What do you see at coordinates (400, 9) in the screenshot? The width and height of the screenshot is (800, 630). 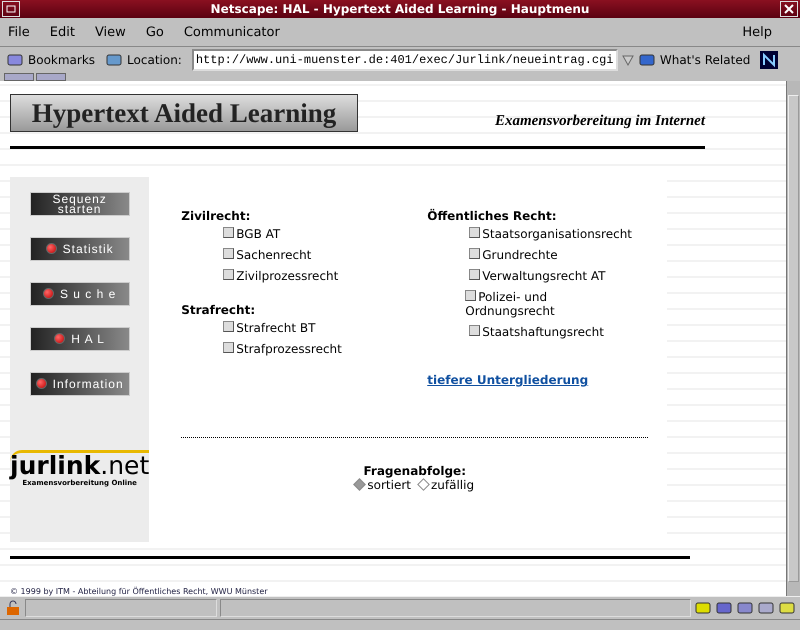 I see `window-title: Netscape: HAL - Hypertext Aided Learning - Hauptmenu` at bounding box center [400, 9].